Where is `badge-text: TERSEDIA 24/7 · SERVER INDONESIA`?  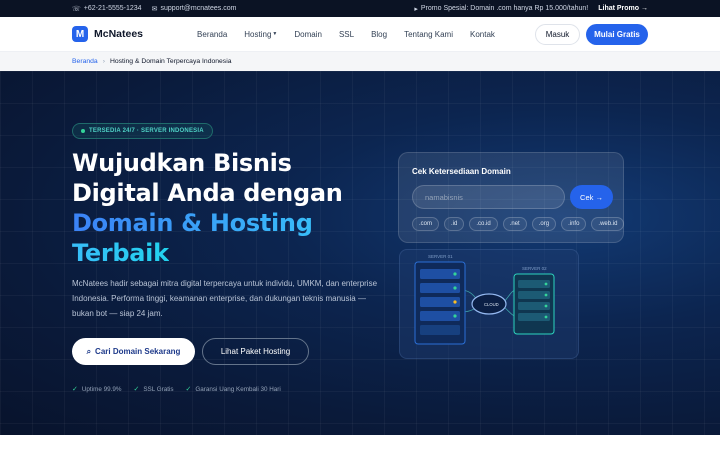
badge-text: TERSEDIA 24/7 · SERVER INDONESIA is located at coordinates (146, 131).